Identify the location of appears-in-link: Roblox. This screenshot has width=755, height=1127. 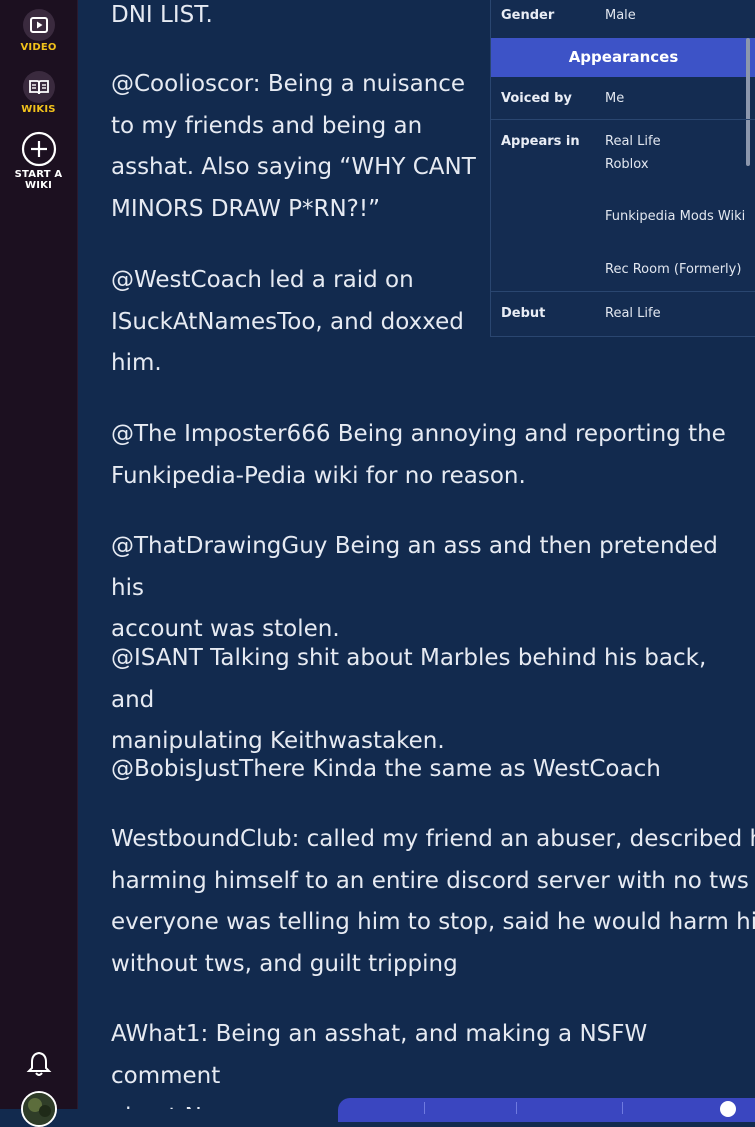
(627, 164).